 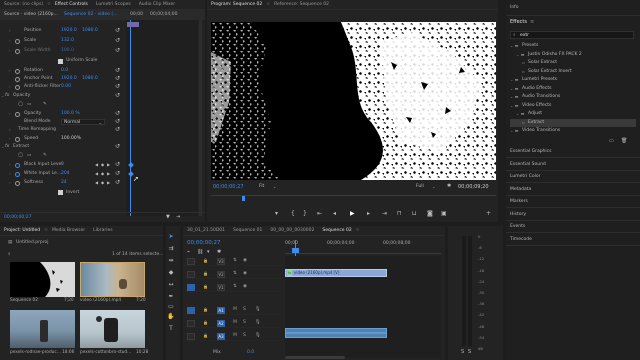 What do you see at coordinates (171, 261) in the screenshot?
I see `ripple-edit-tool-icon: ⇹` at bounding box center [171, 261].